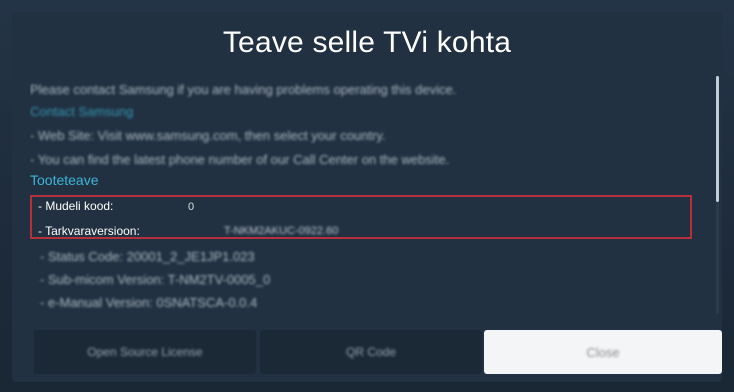 The width and height of the screenshot is (734, 392). I want to click on dialog-title: Teave selle TVi kohta, so click(367, 42).